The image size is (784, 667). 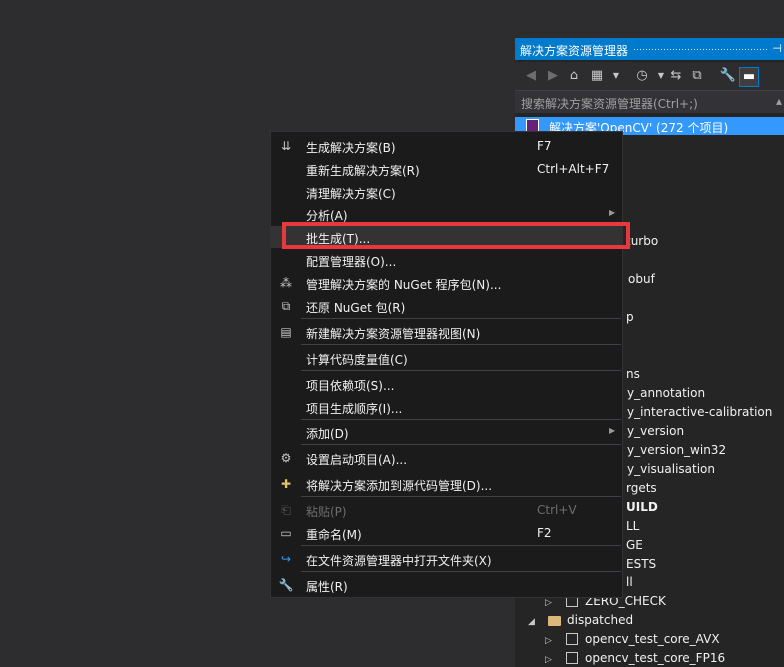 I want to click on restore-icon: ⧉, so click(x=286, y=306).